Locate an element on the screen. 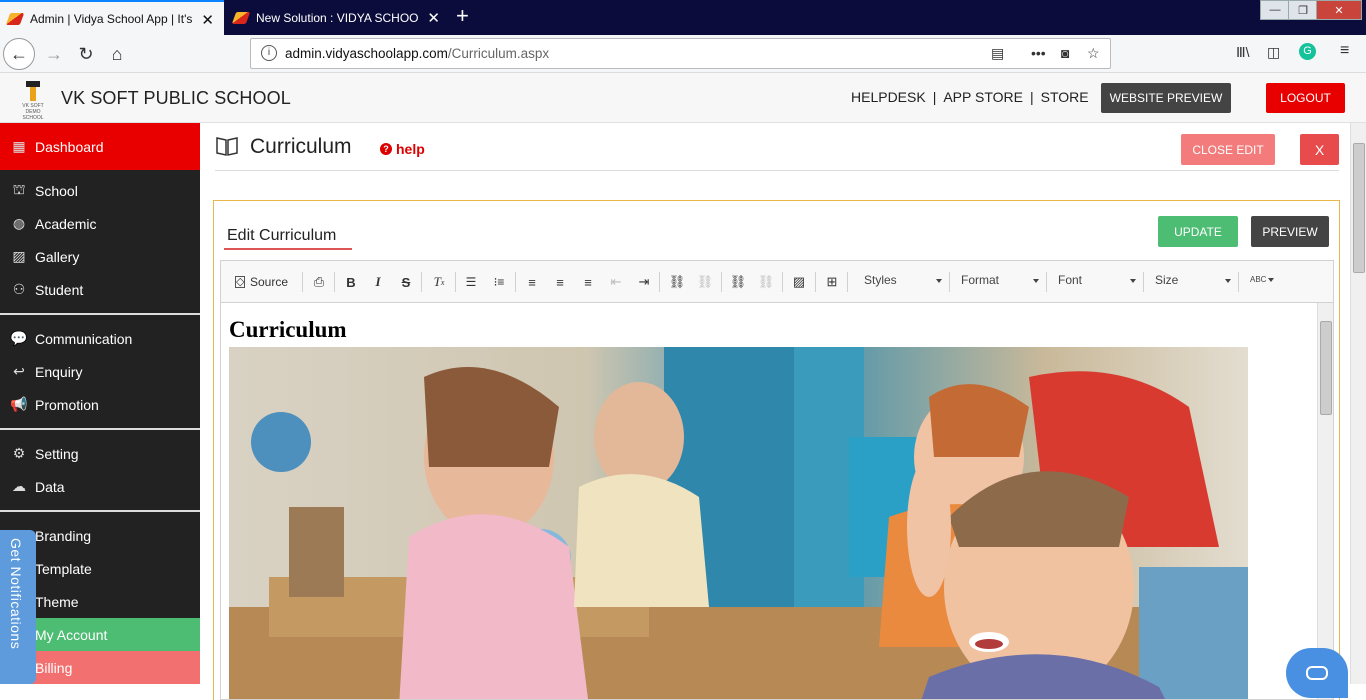 The image size is (1366, 700). url-text: admin.vidyaschoolapp.com/Curriculum.aspx is located at coordinates (417, 53).